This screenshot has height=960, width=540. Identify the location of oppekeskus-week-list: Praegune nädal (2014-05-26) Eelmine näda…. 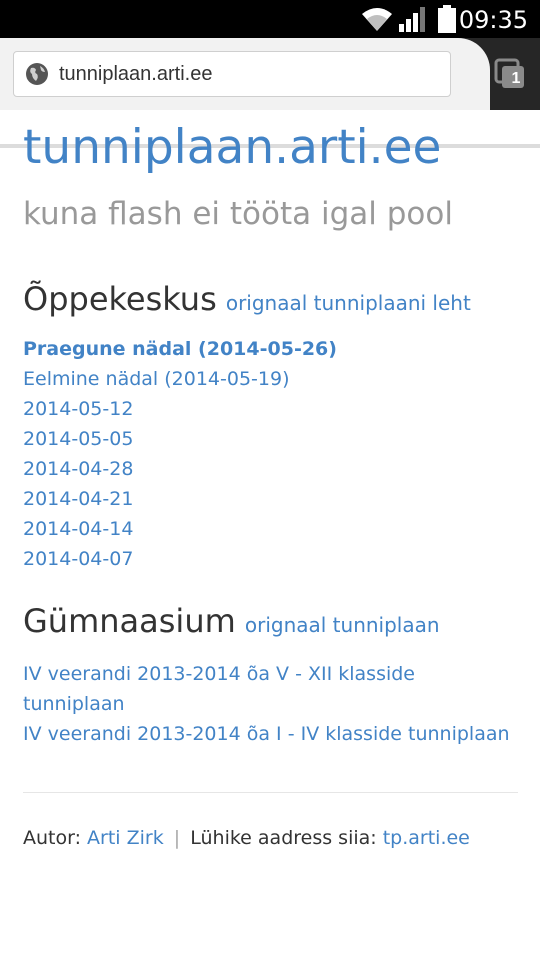
(180, 454).